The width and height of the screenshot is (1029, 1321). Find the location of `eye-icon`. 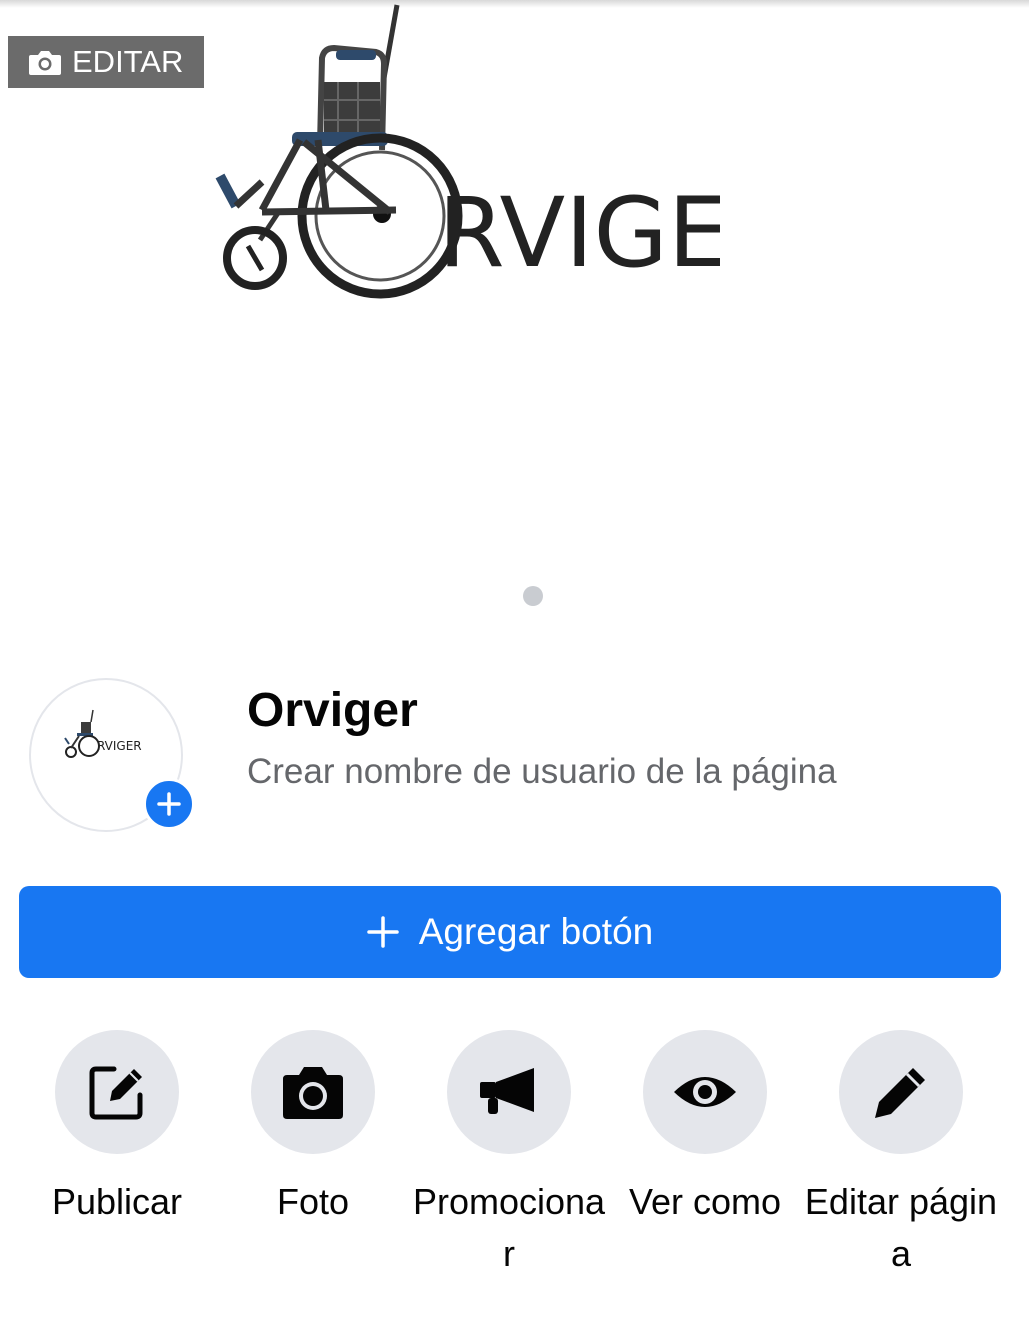

eye-icon is located at coordinates (705, 1092).